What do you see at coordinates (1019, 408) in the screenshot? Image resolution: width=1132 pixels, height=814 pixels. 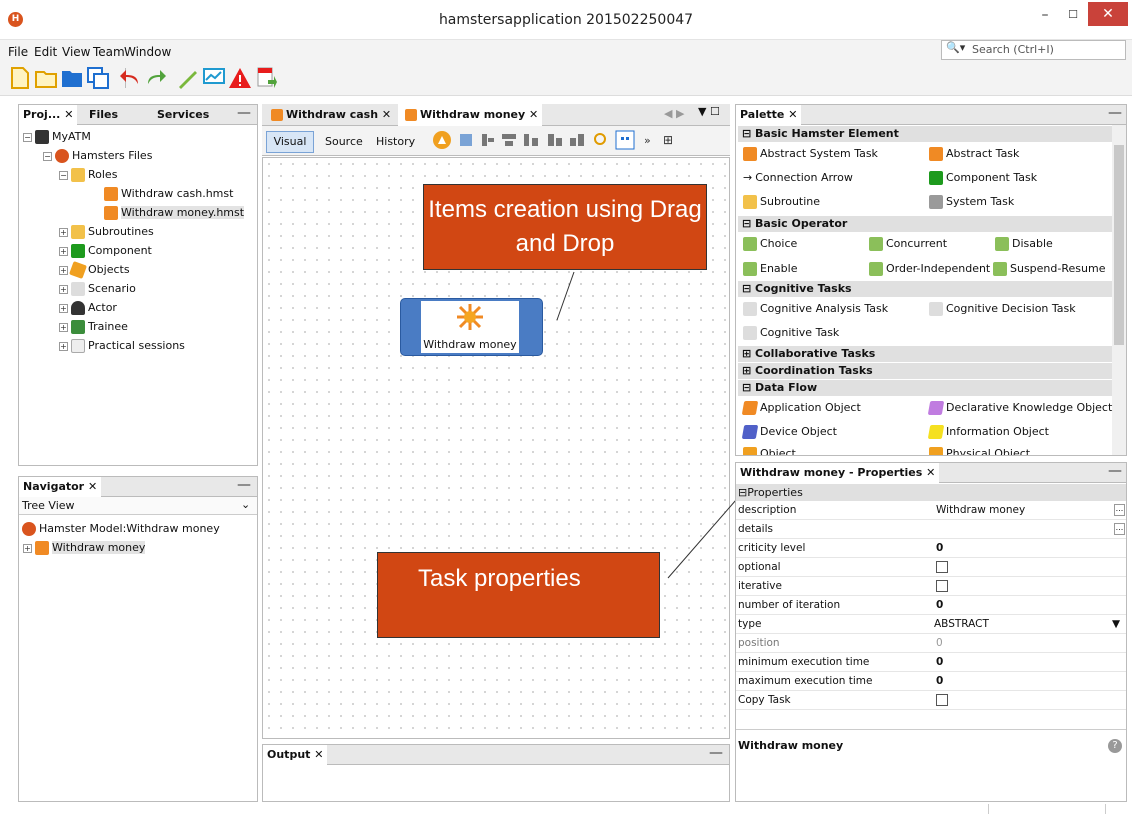 I see `palette-declarative-knowledge: Declarative Knowledge Object` at bounding box center [1019, 408].